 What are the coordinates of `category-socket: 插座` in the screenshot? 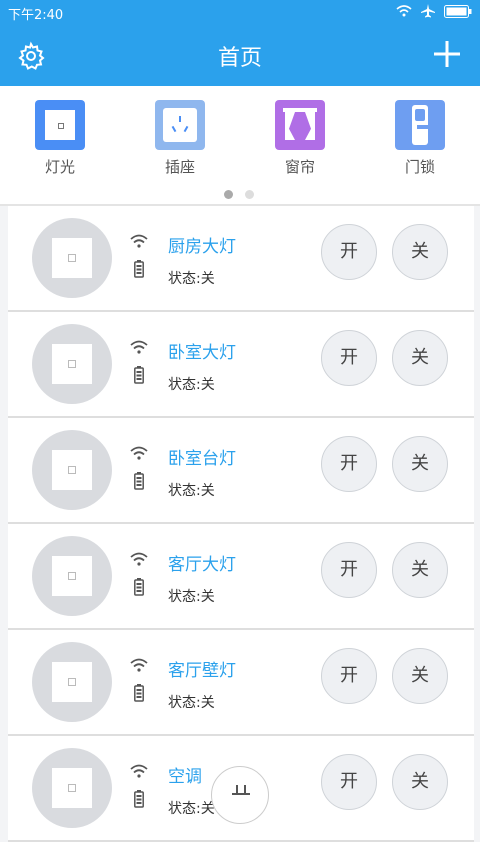 It's located at (180, 138).